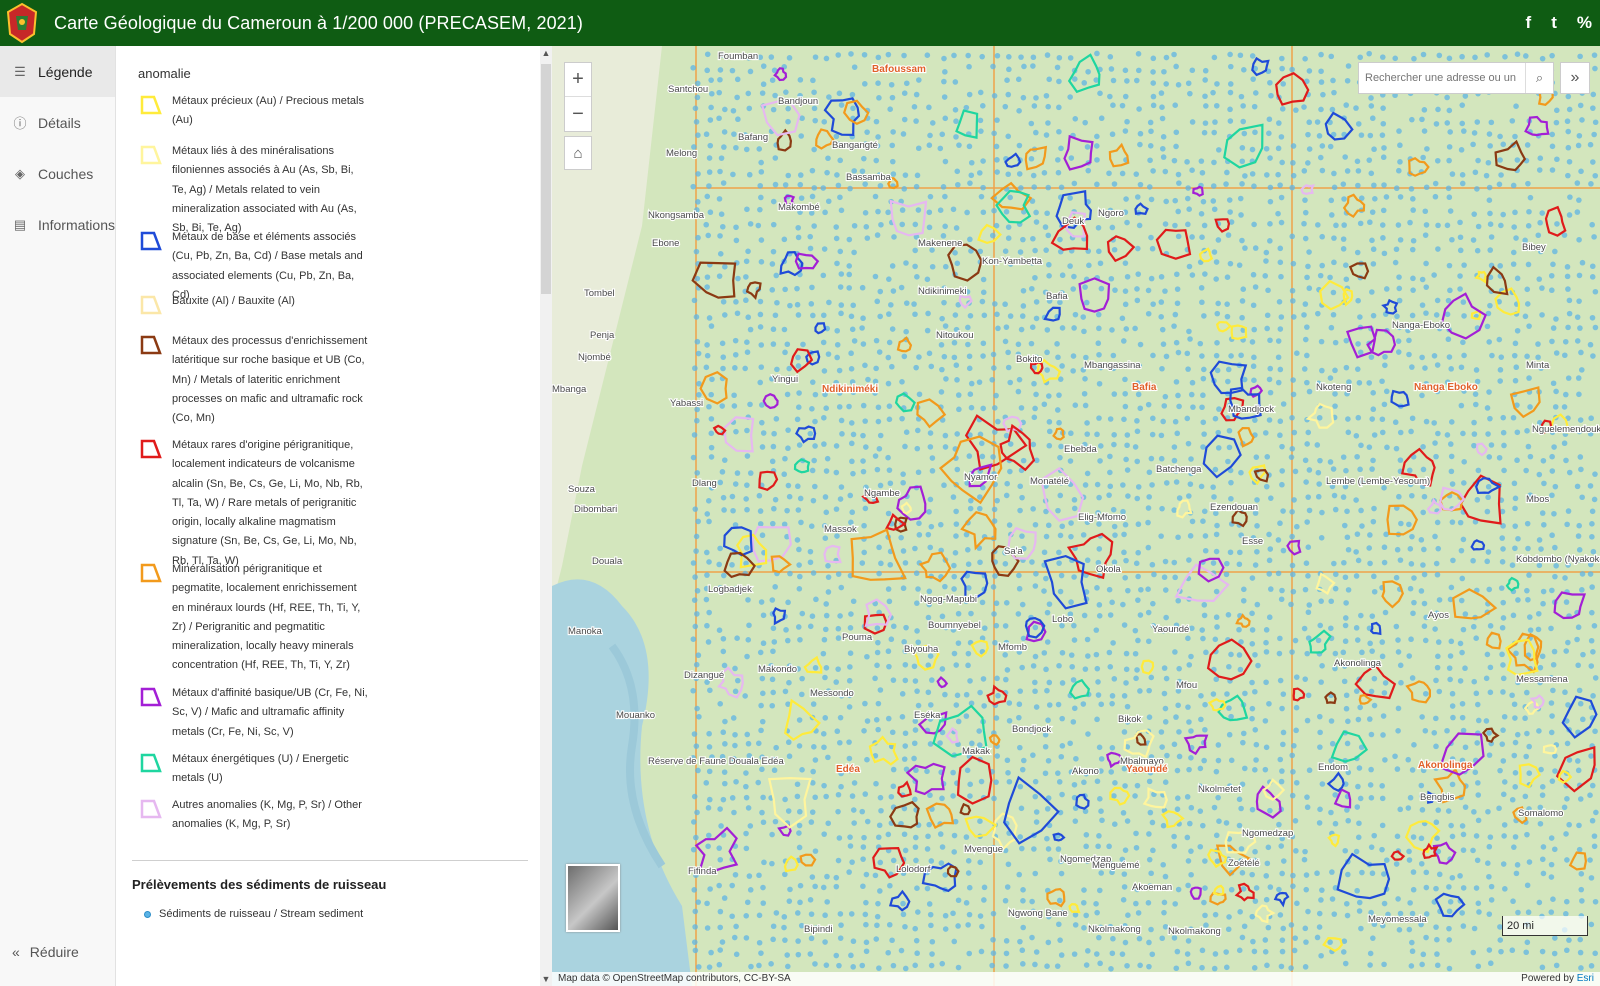 This screenshot has width=1600, height=986. Describe the element at coordinates (1529, 23) in the screenshot. I see `facebook-icon: f` at that location.